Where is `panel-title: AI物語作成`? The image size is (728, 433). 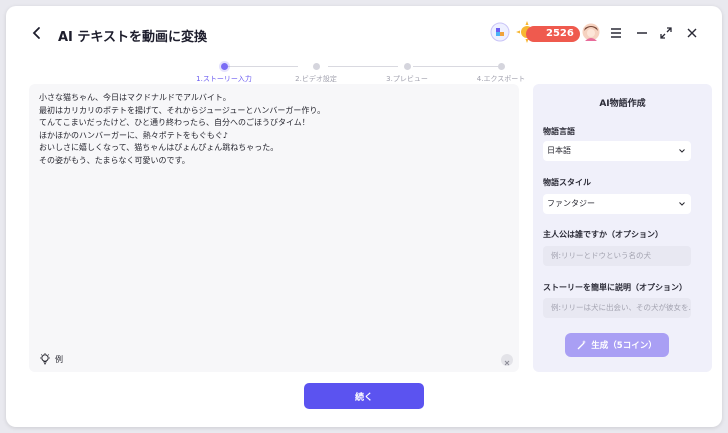
panel-title: AI物語作成 is located at coordinates (622, 104).